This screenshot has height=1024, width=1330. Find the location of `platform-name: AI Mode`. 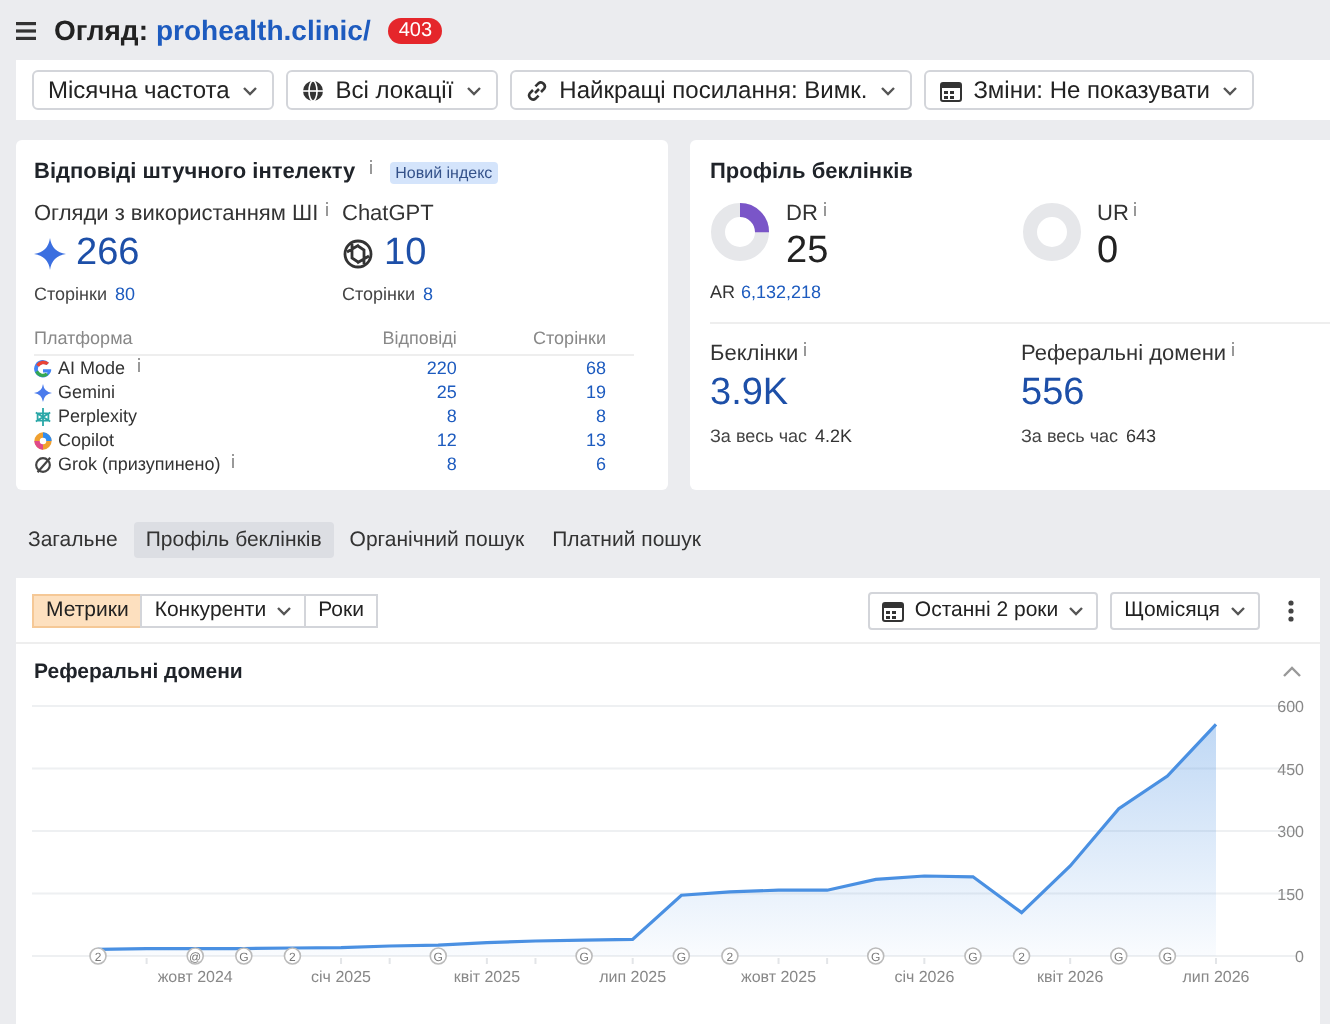

platform-name: AI Mode is located at coordinates (92, 368).